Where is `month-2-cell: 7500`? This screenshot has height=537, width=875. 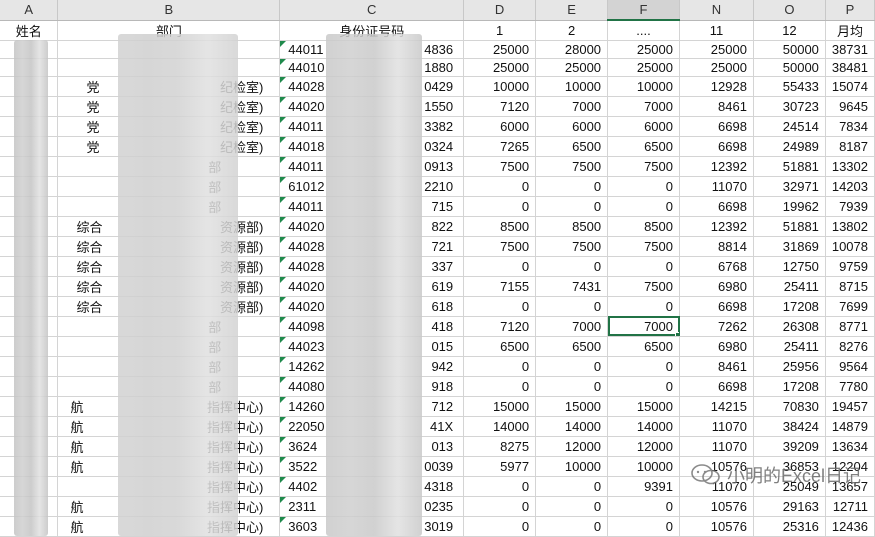 month-2-cell: 7500 is located at coordinates (572, 166).